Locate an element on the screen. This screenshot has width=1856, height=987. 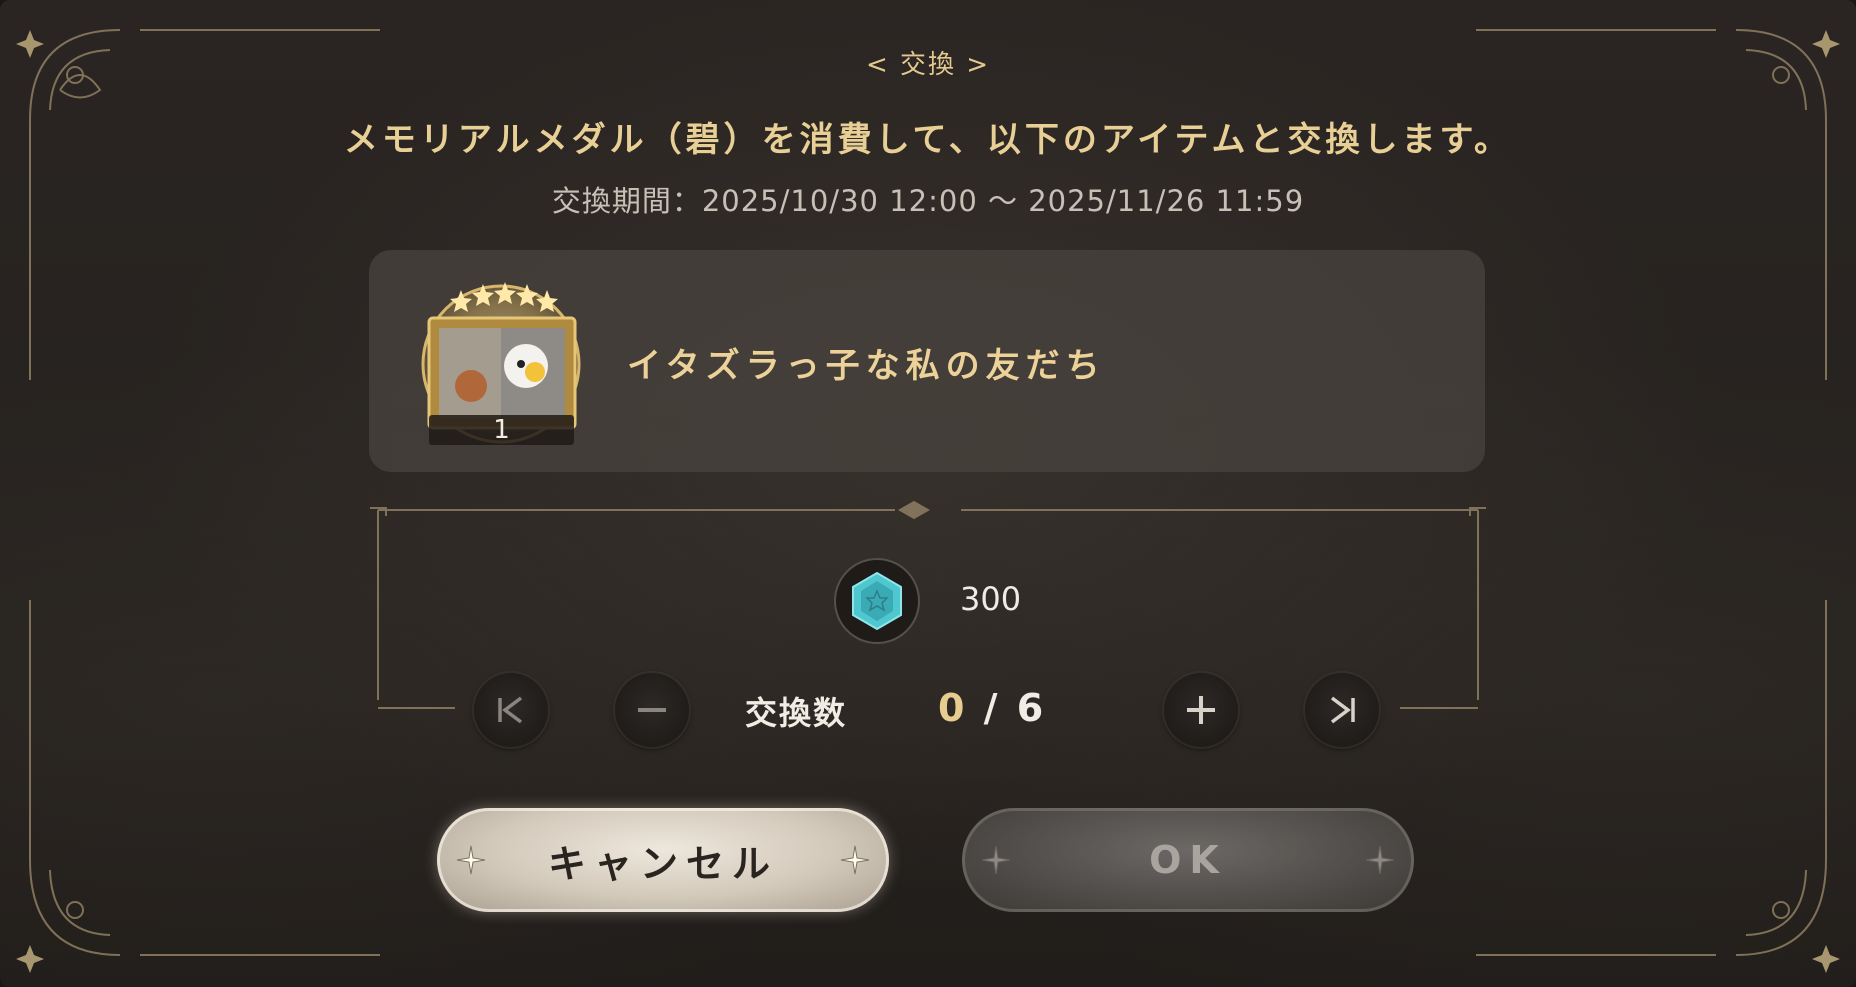
plus-icon is located at coordinates (1201, 710).